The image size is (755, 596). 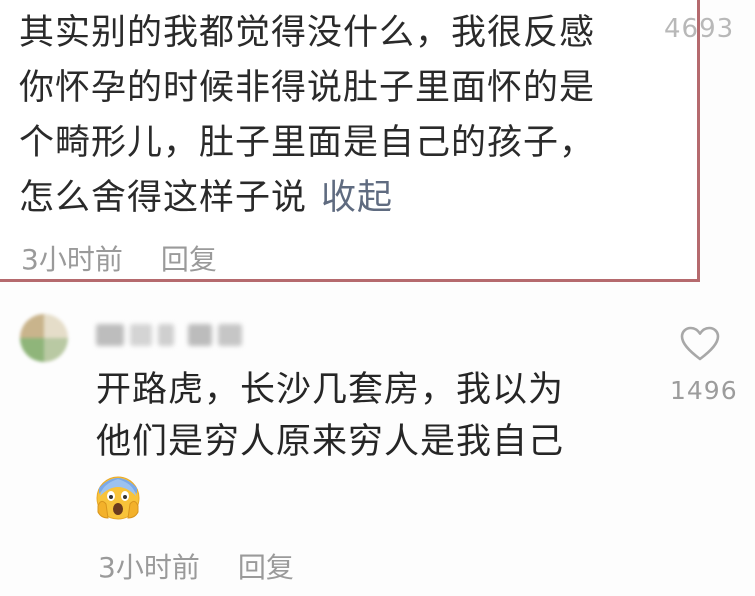 I want to click on comment-line: 个畸形儿，肚子里面是自己的孩子，, so click(x=307, y=143).